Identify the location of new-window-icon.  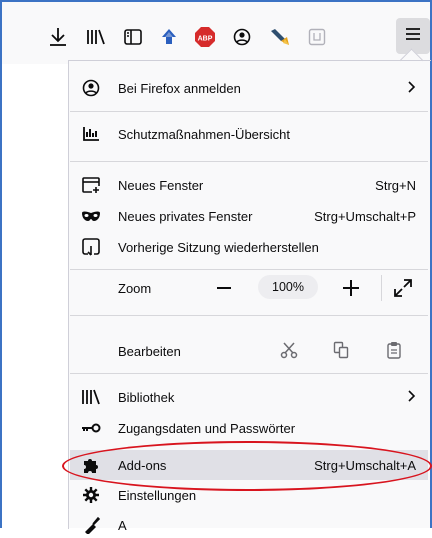
(91, 185).